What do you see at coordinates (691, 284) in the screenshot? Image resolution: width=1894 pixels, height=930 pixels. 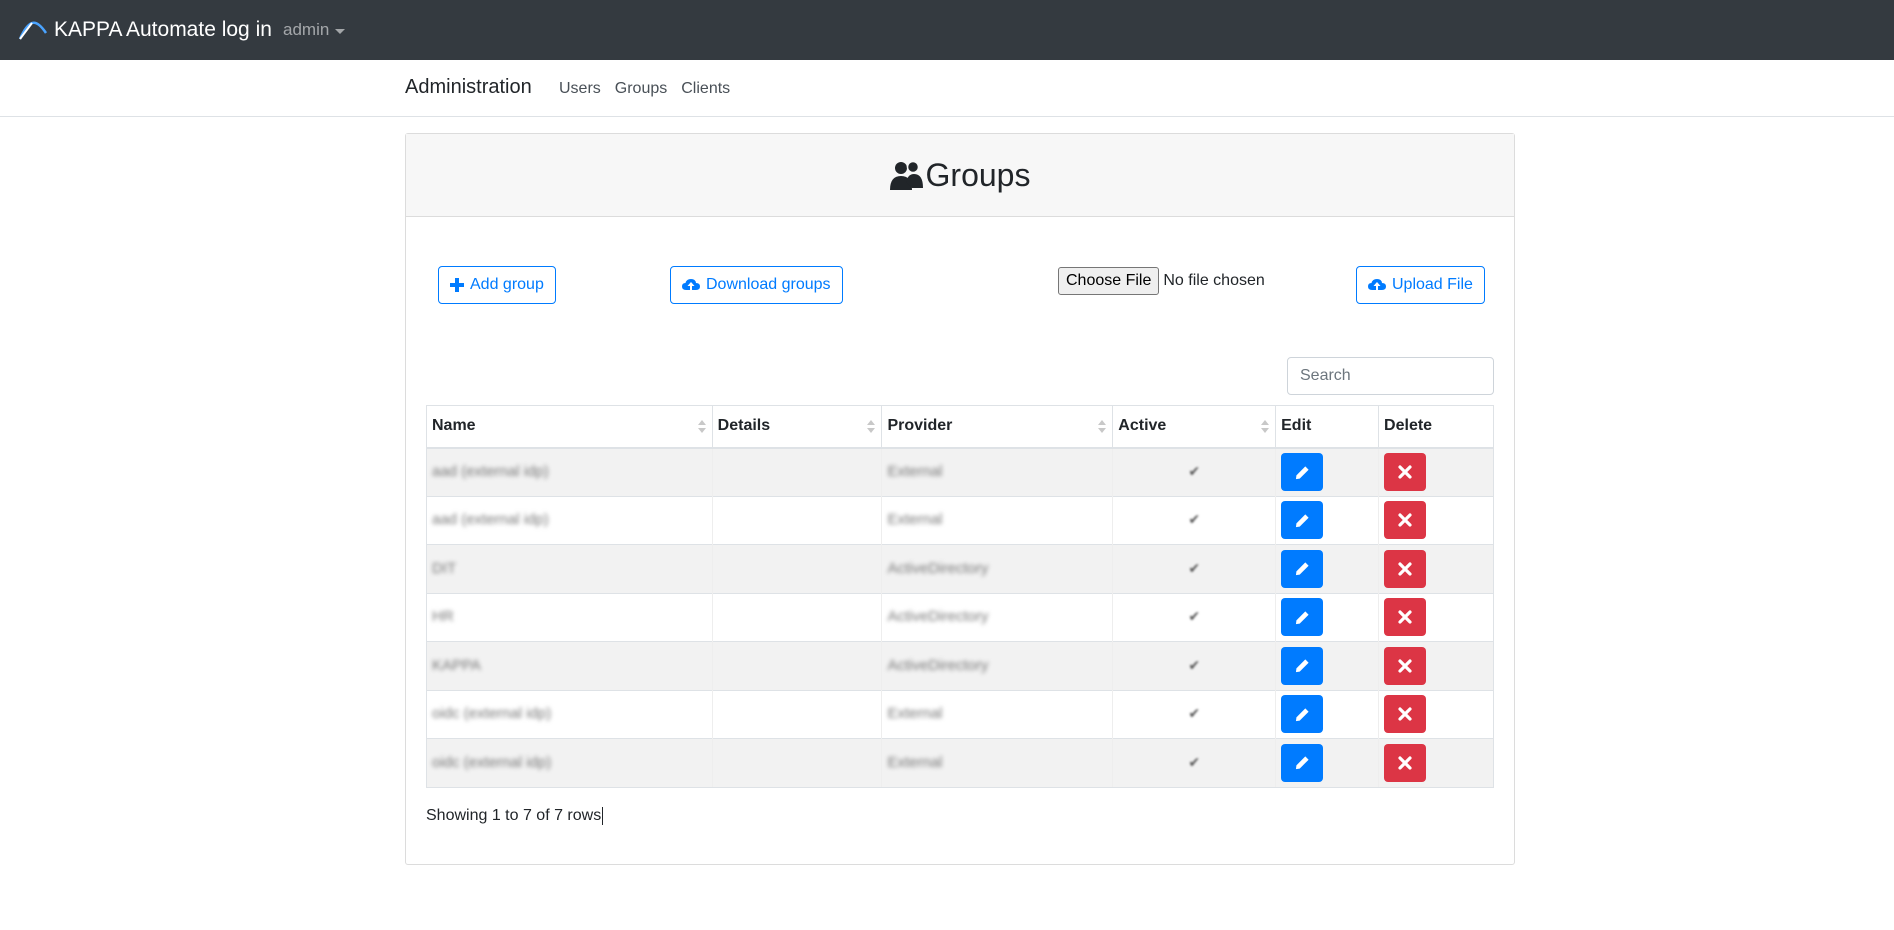 I see `cloud-download-icon` at bounding box center [691, 284].